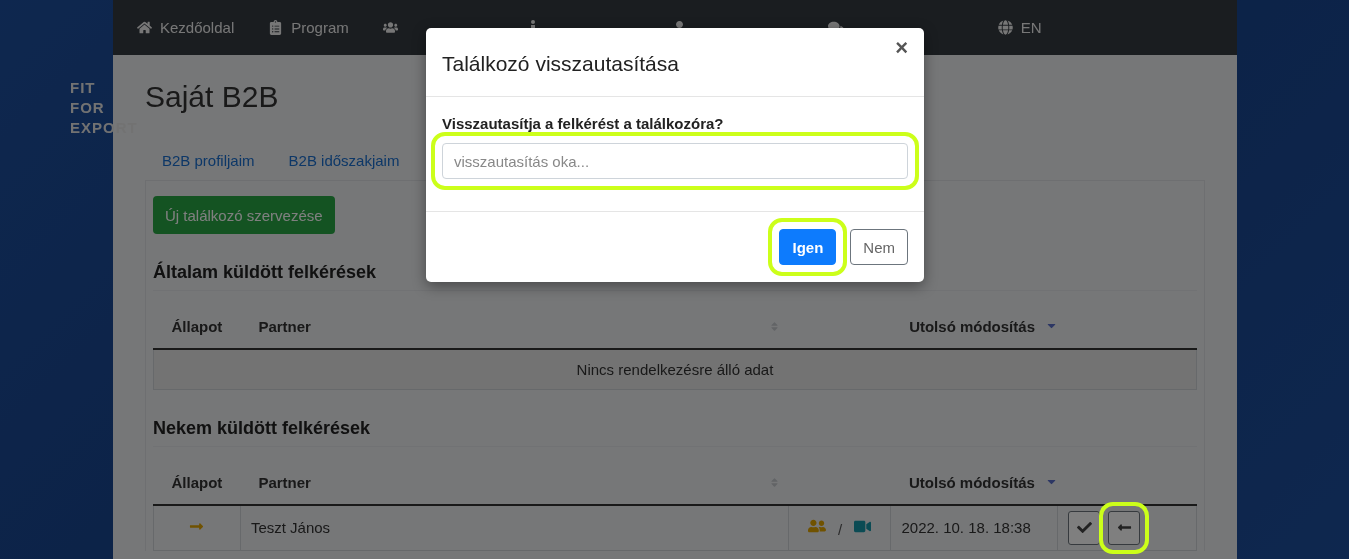 Image resolution: width=1349 pixels, height=559 pixels. I want to click on accept-button, so click(1084, 527).